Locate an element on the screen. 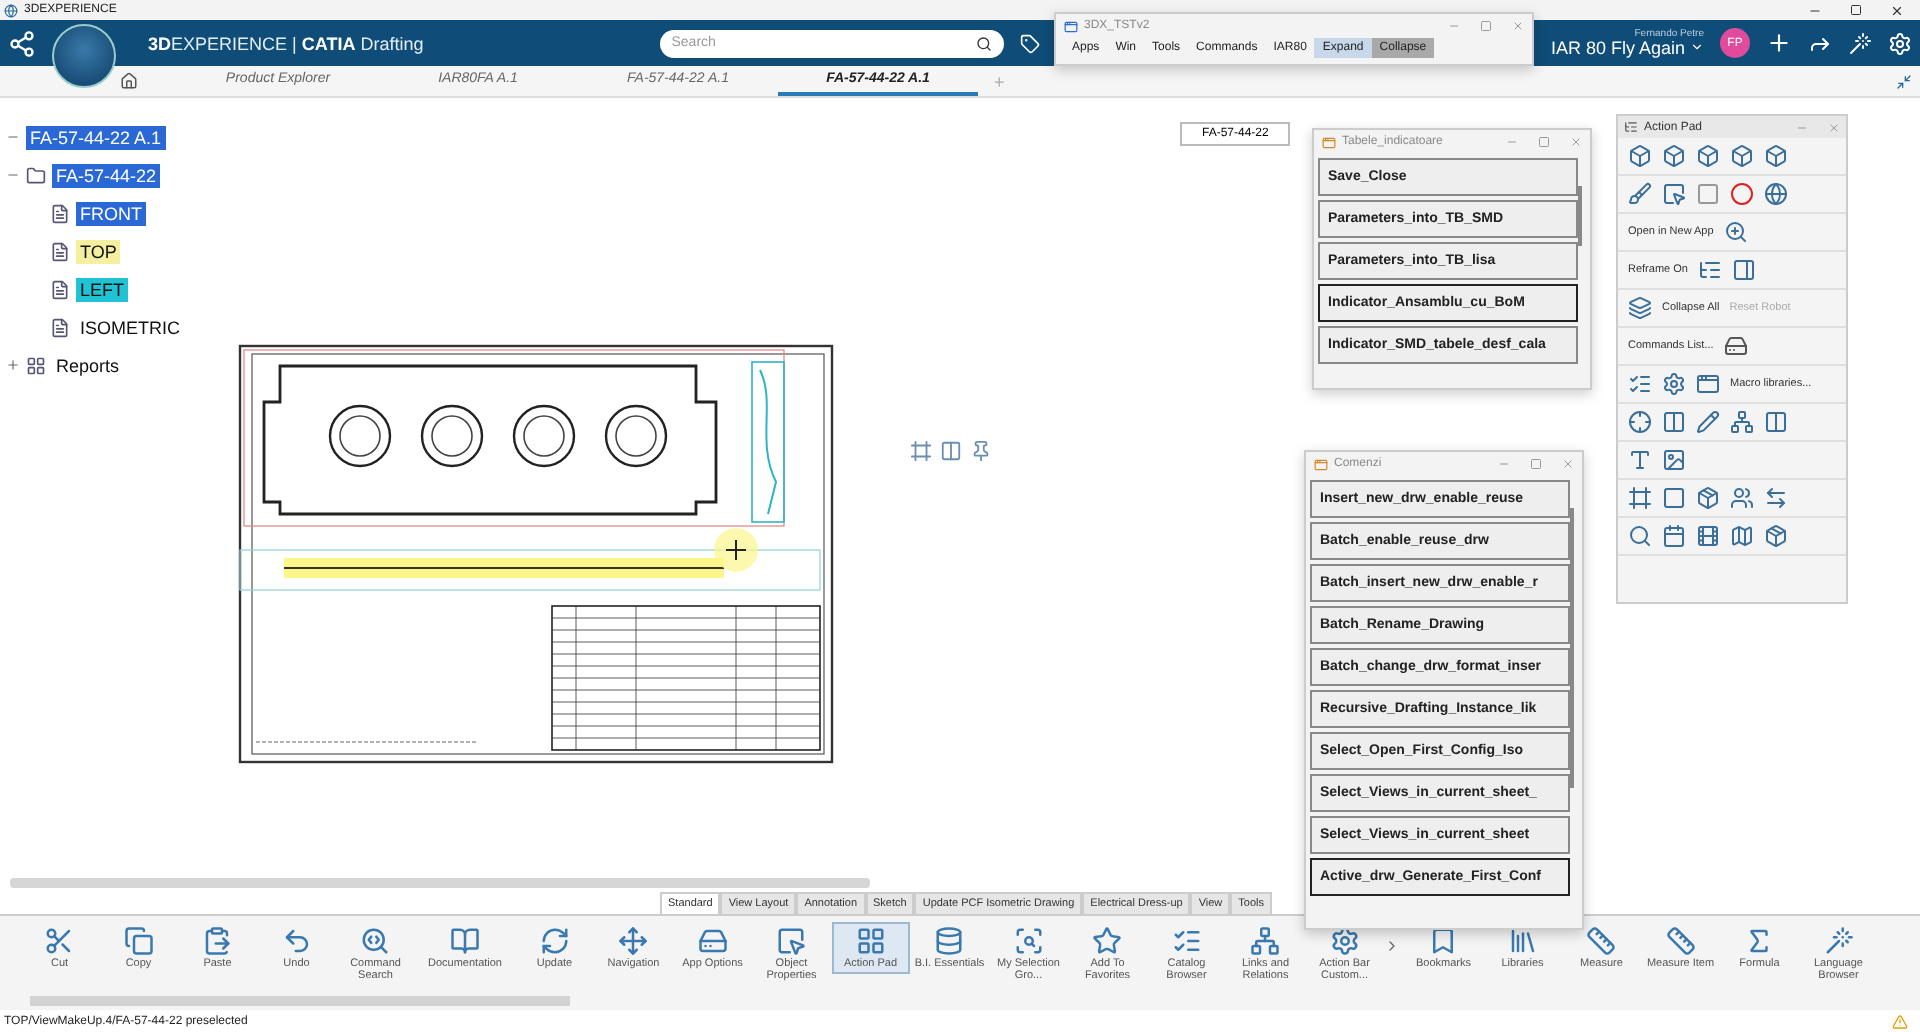  expander-icon is located at coordinates (13, 365).